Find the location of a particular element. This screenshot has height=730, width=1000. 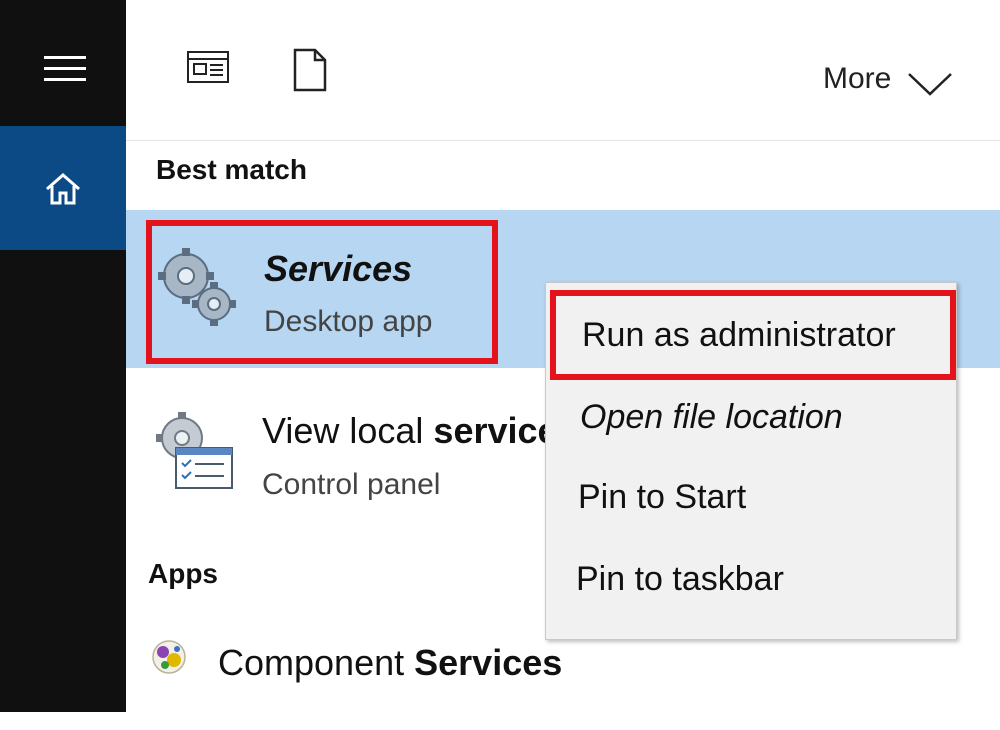

chevron-down-icon is located at coordinates (930, 84).